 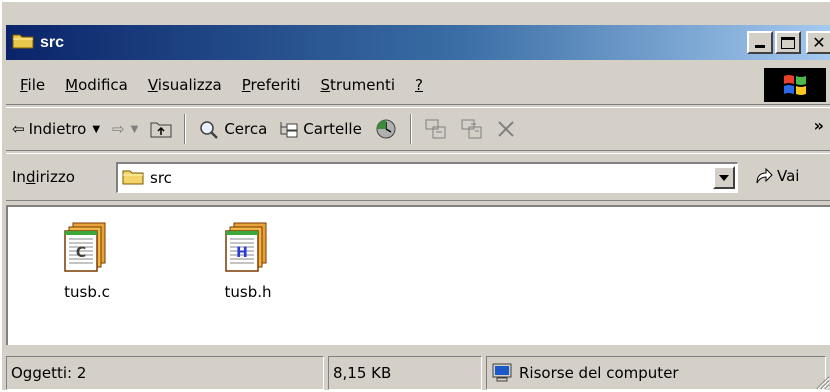 I want to click on delete-button, so click(x=506, y=129).